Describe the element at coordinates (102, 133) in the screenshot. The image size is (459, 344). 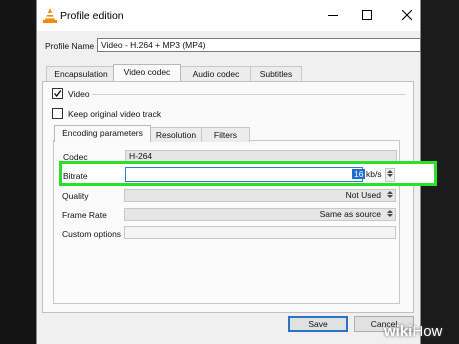
I see `subtab-encoding-parameters: Encoding parameters` at that location.